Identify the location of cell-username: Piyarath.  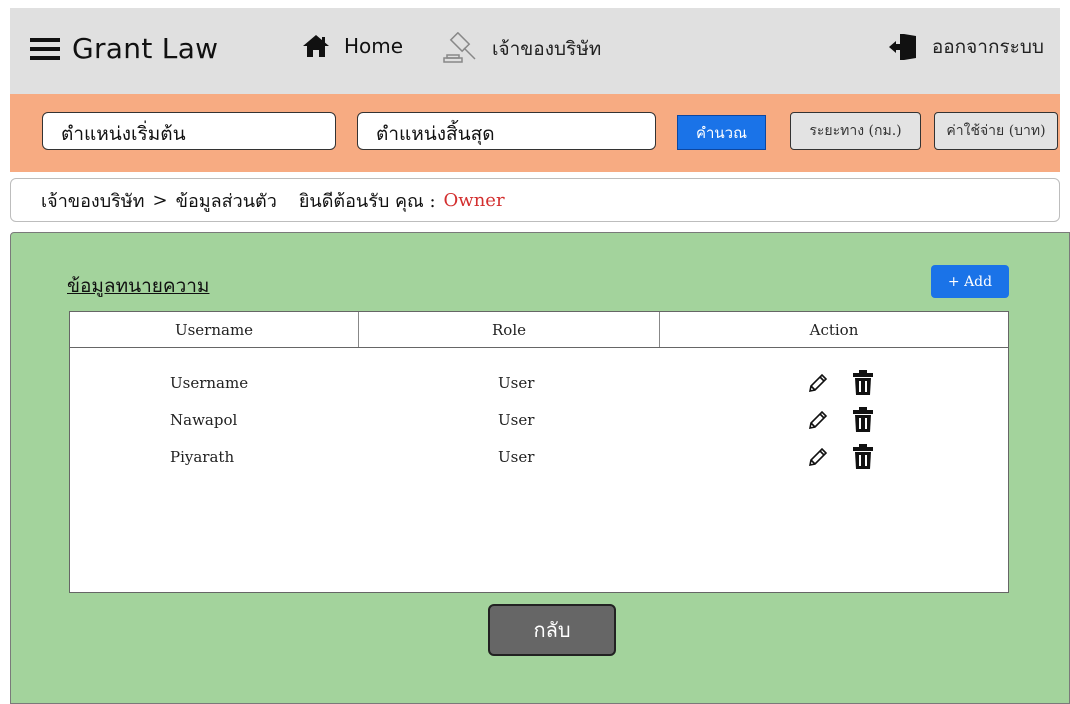
(202, 456).